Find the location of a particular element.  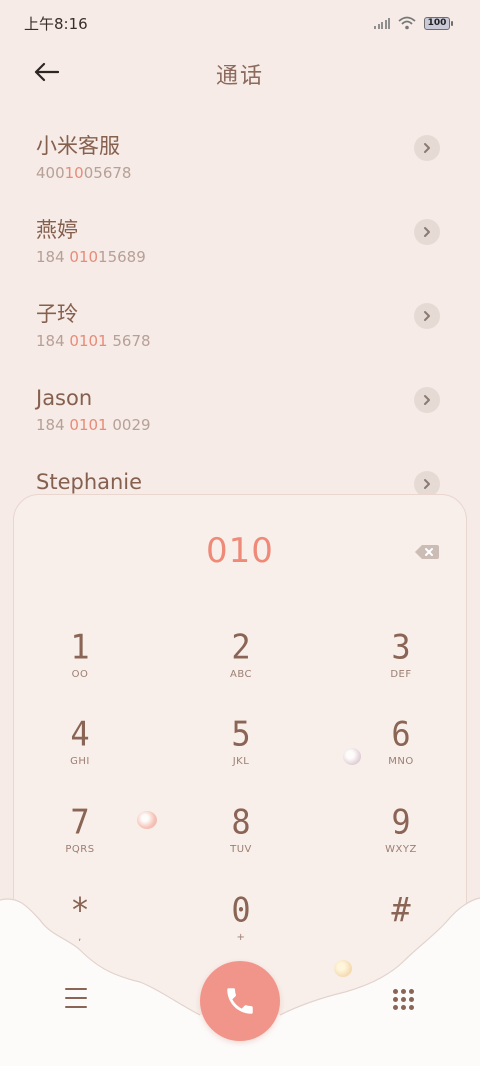

backspace-icon is located at coordinates (427, 552).